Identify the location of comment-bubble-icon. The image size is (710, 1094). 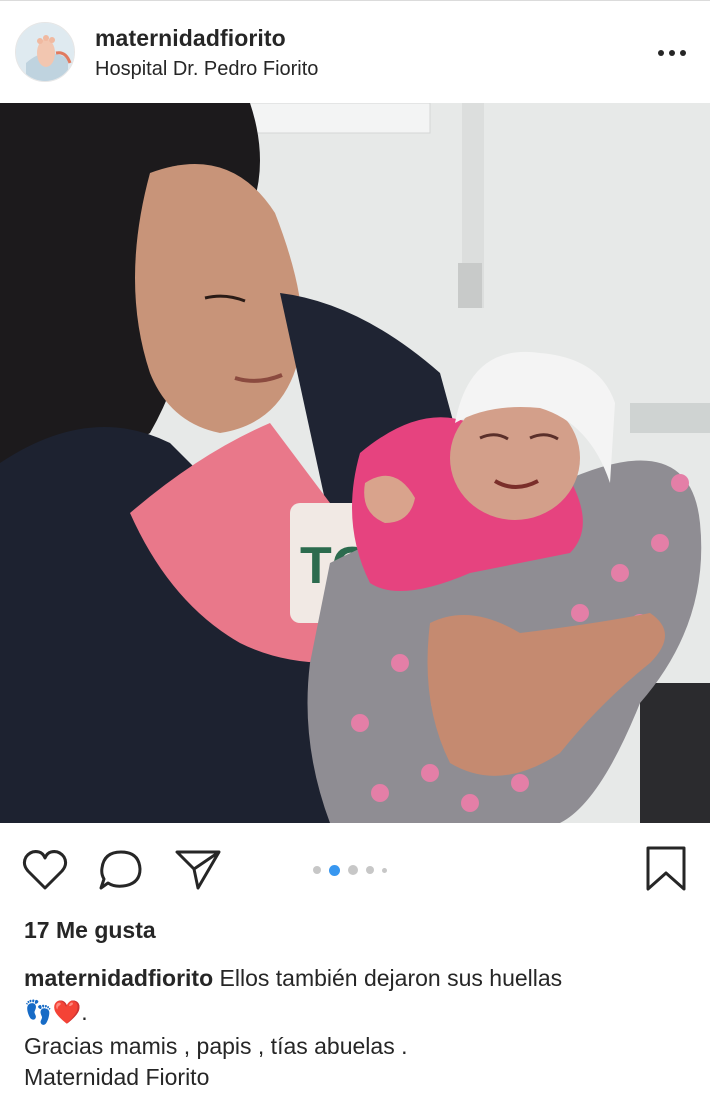
(121, 872).